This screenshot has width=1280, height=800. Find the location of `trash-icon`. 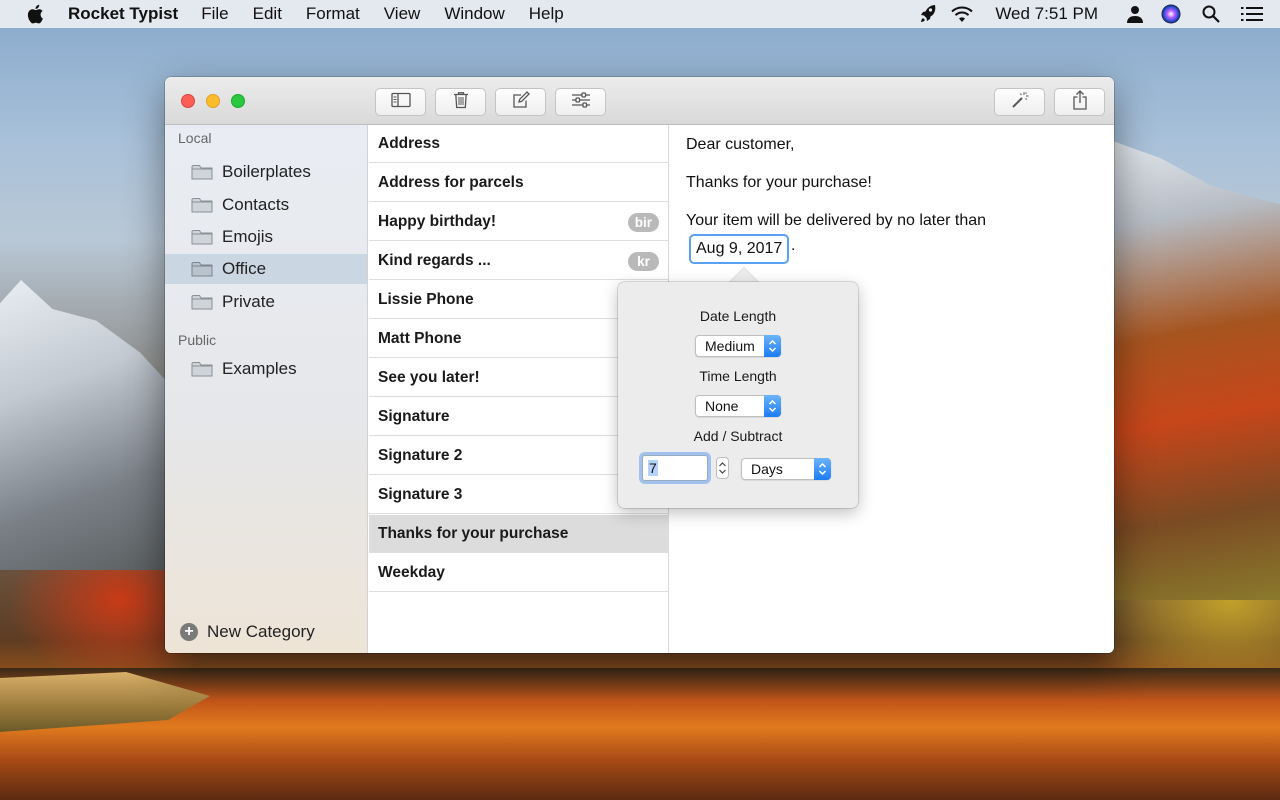

trash-icon is located at coordinates (461, 102).